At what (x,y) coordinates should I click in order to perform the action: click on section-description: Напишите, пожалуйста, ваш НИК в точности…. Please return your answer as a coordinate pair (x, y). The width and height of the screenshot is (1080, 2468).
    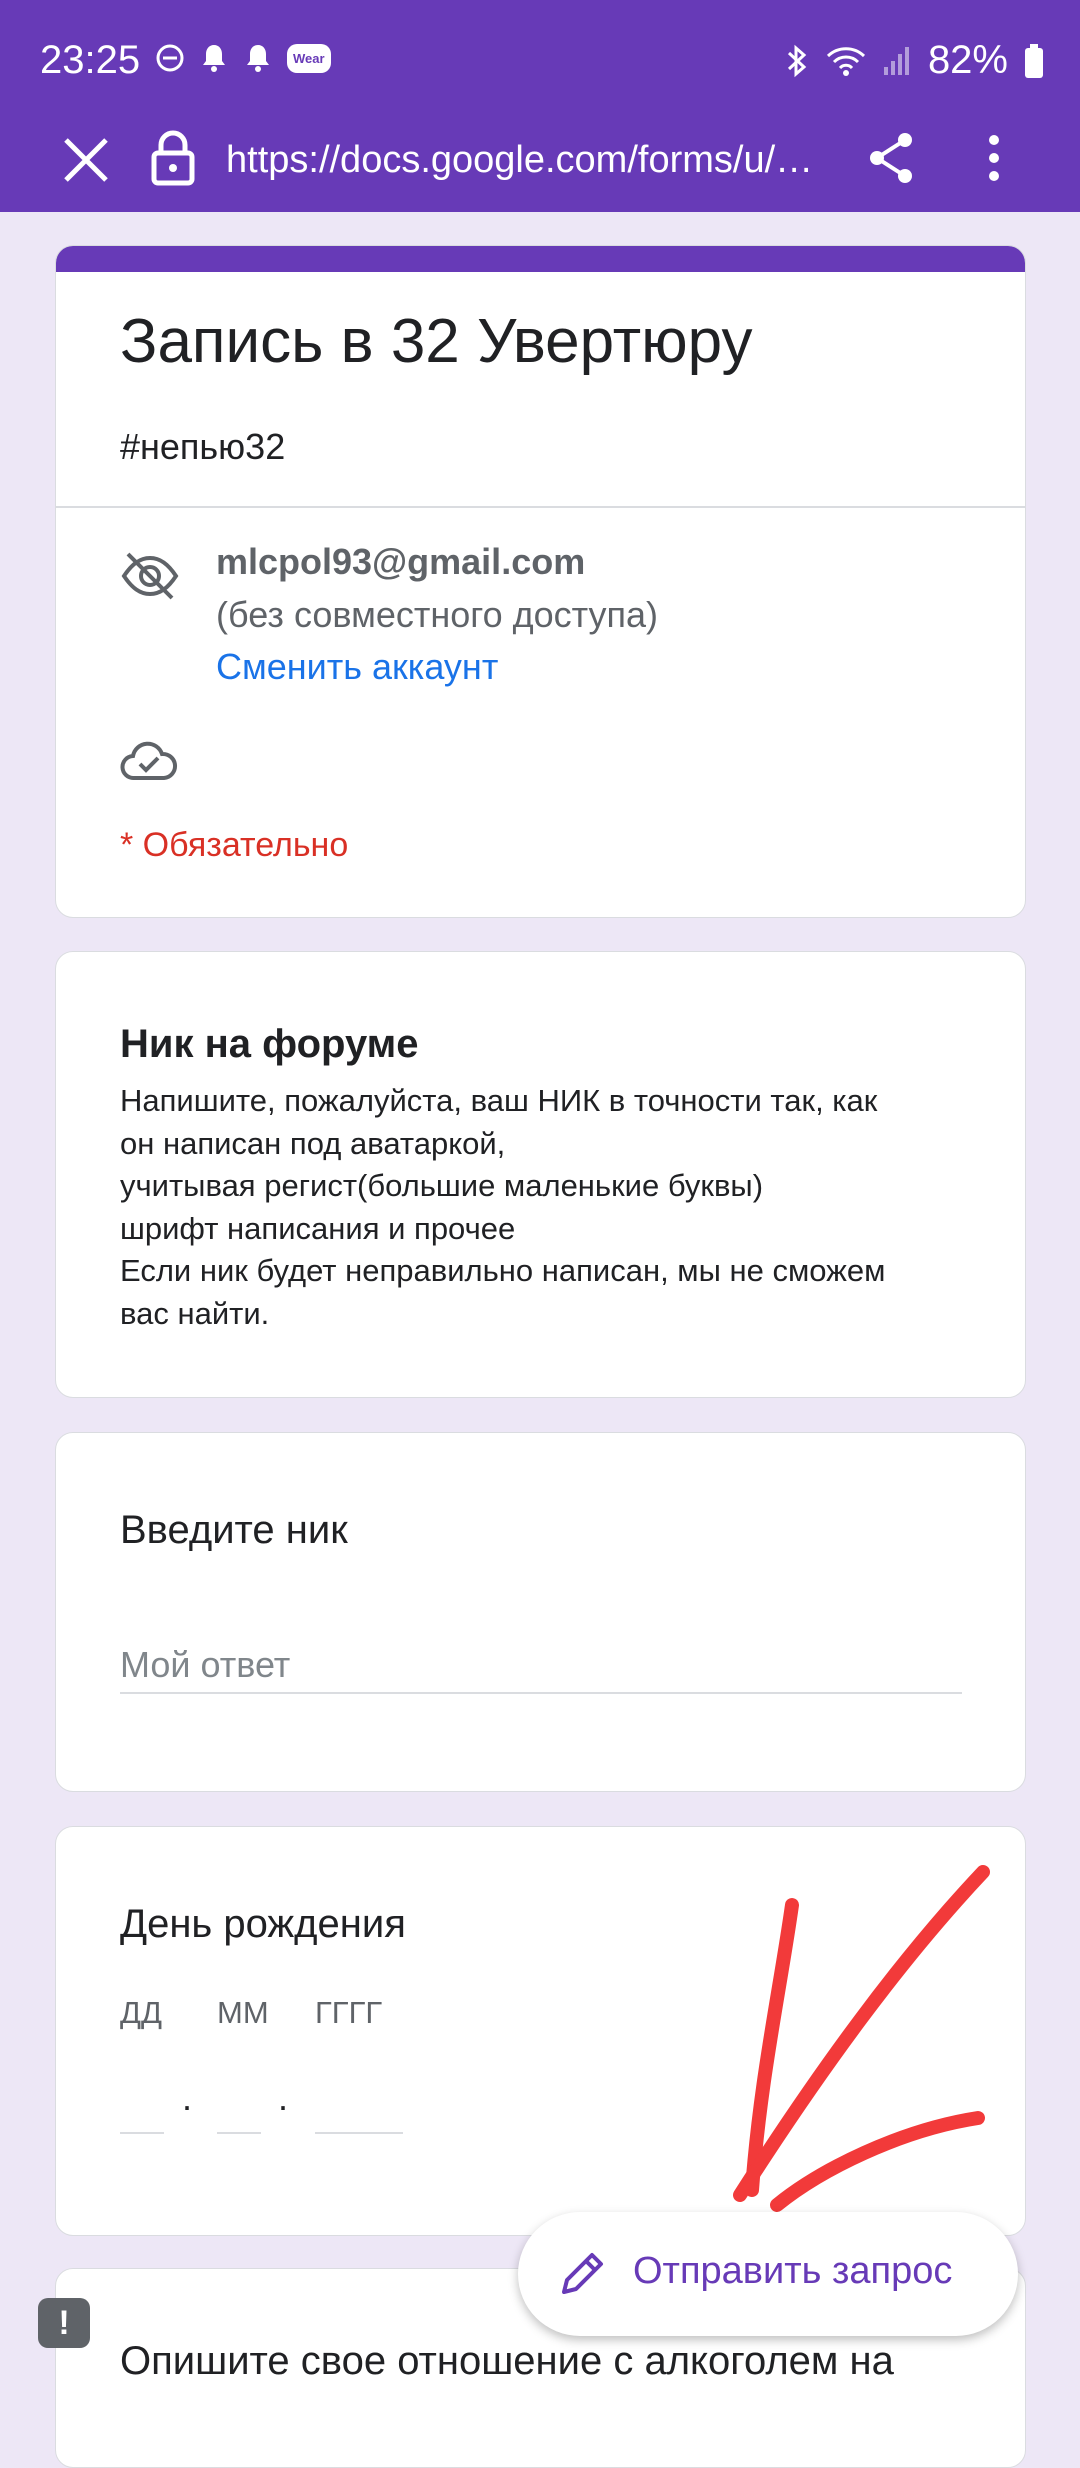
    Looking at the image, I should click on (550, 1207).